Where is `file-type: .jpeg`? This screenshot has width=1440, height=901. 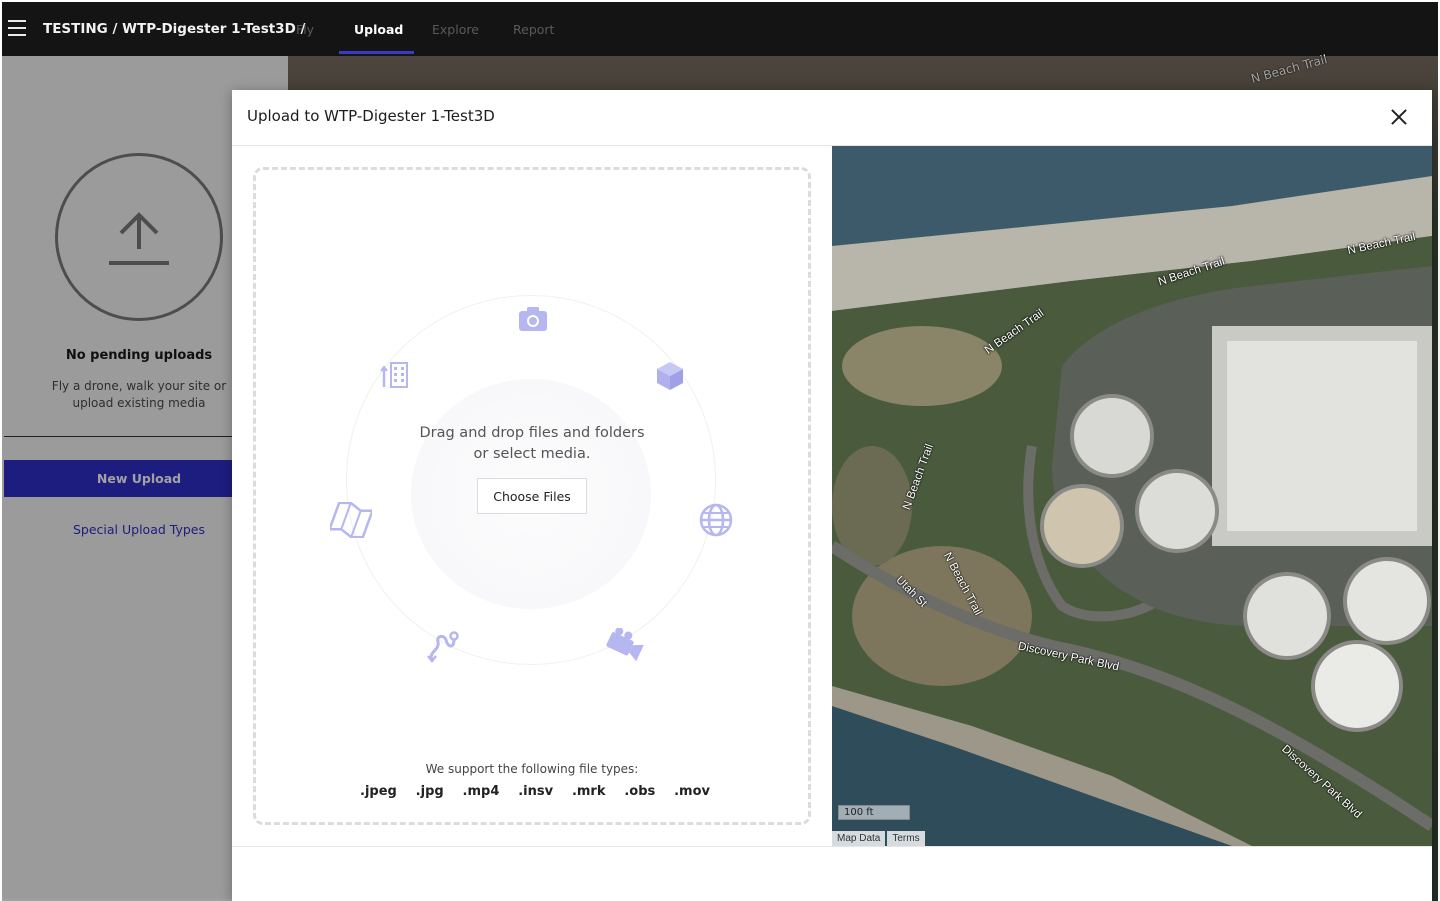 file-type: .jpeg is located at coordinates (378, 791).